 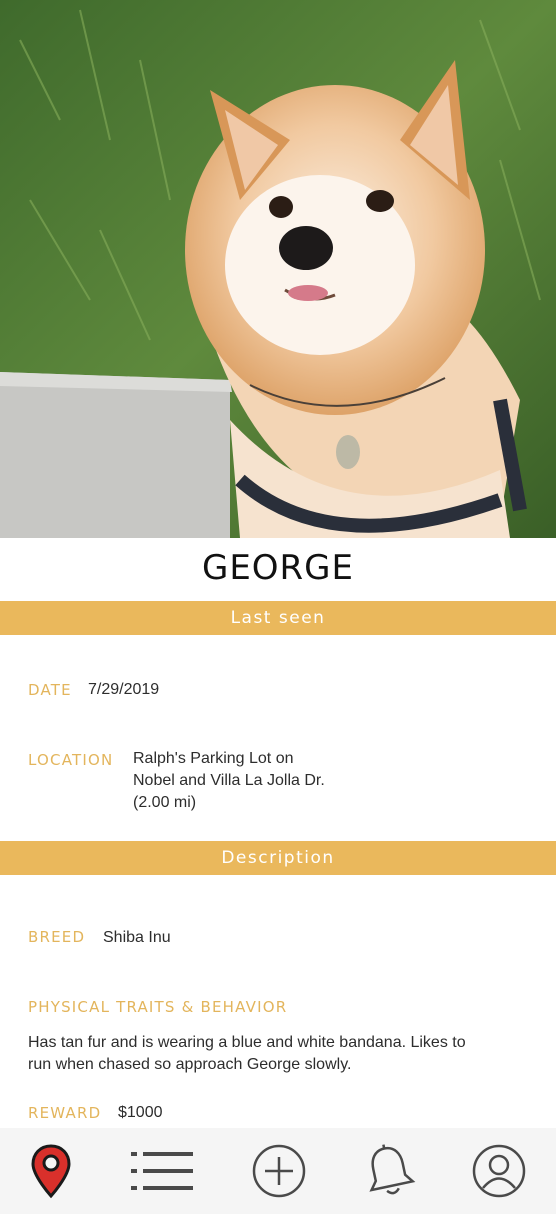 I want to click on bottom-nav, so click(x=278, y=1171).